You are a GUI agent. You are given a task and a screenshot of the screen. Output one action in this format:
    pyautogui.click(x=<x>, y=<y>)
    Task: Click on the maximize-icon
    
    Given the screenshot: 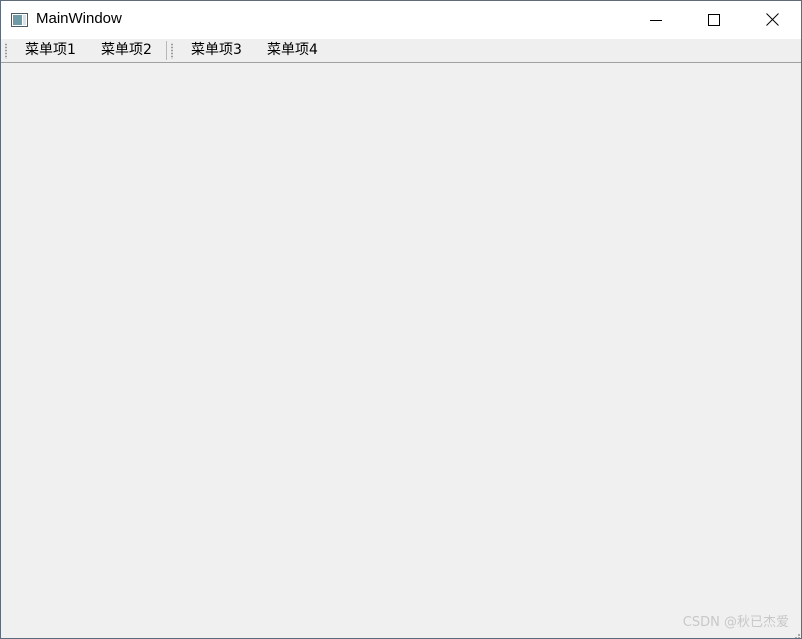 What is the action you would take?
    pyautogui.click(x=714, y=20)
    